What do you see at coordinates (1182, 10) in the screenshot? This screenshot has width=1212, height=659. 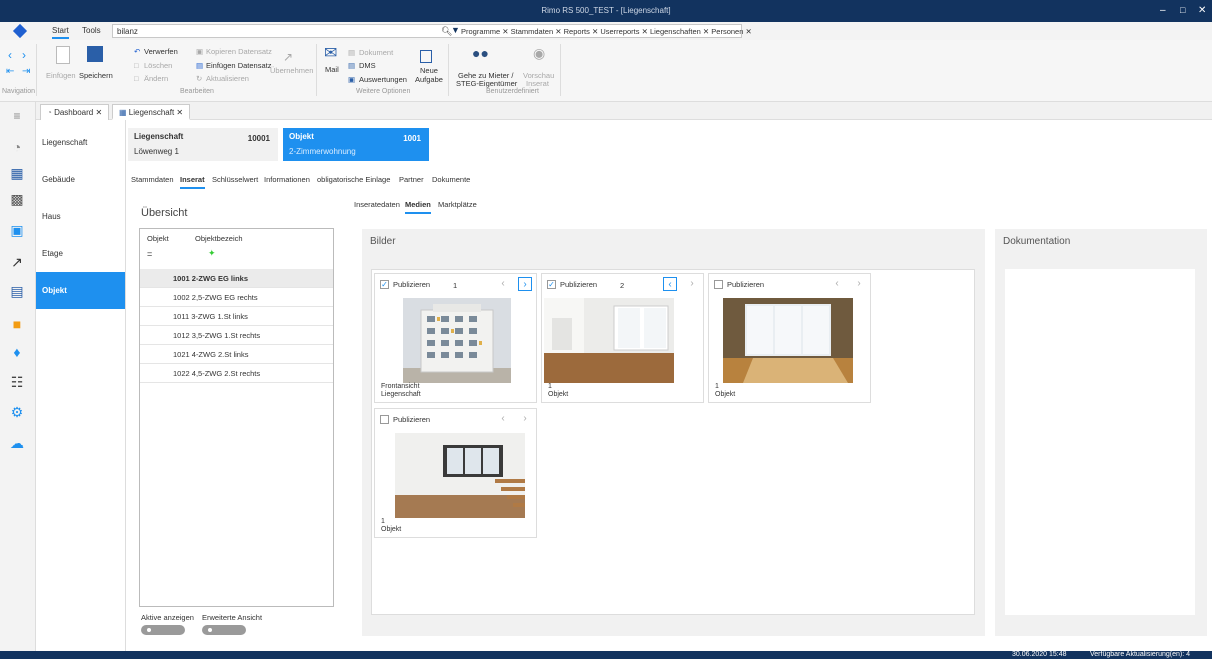 I see `maximize-button: □` at bounding box center [1182, 10].